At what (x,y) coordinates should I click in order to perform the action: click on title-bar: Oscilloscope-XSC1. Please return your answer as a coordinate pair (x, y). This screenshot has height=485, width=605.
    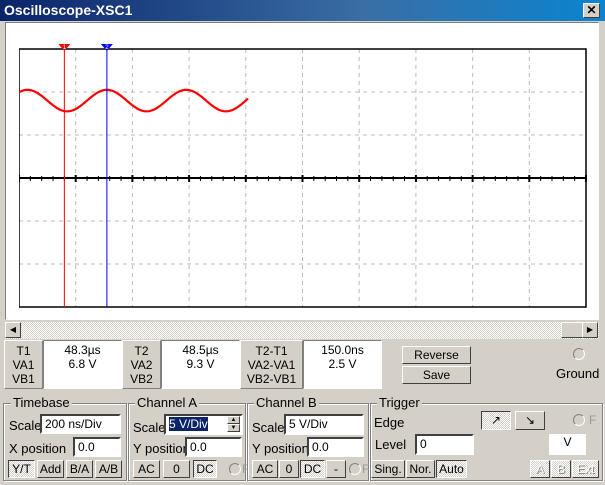
    Looking at the image, I should click on (302, 10).